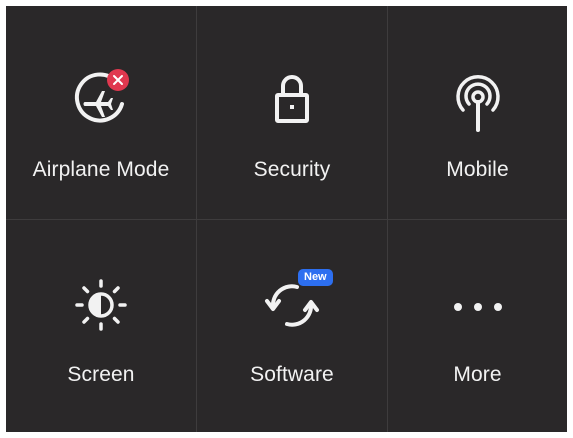 The height and width of the screenshot is (438, 573). Describe the element at coordinates (295, 304) in the screenshot. I see `update-sync-icon: New` at that location.